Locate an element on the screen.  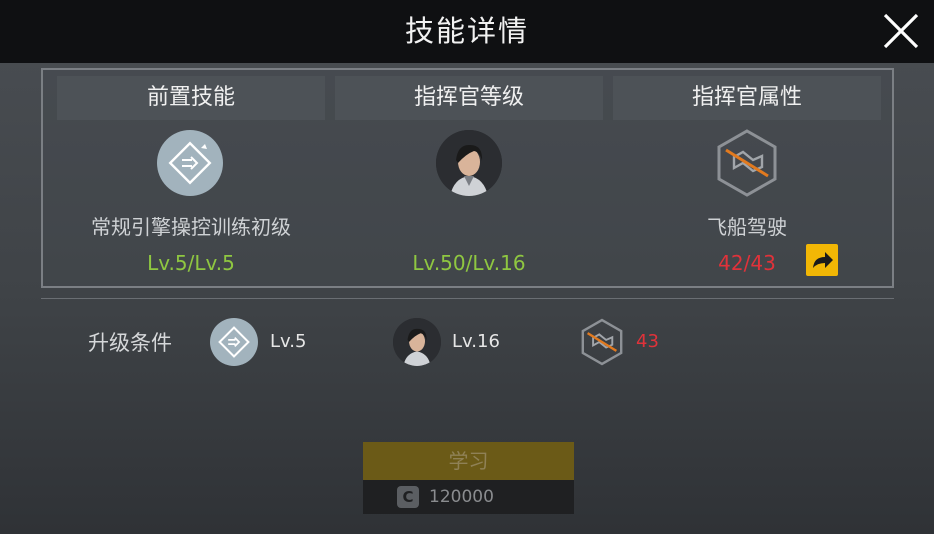
condition-attribute-value: 43 is located at coordinates (647, 341).